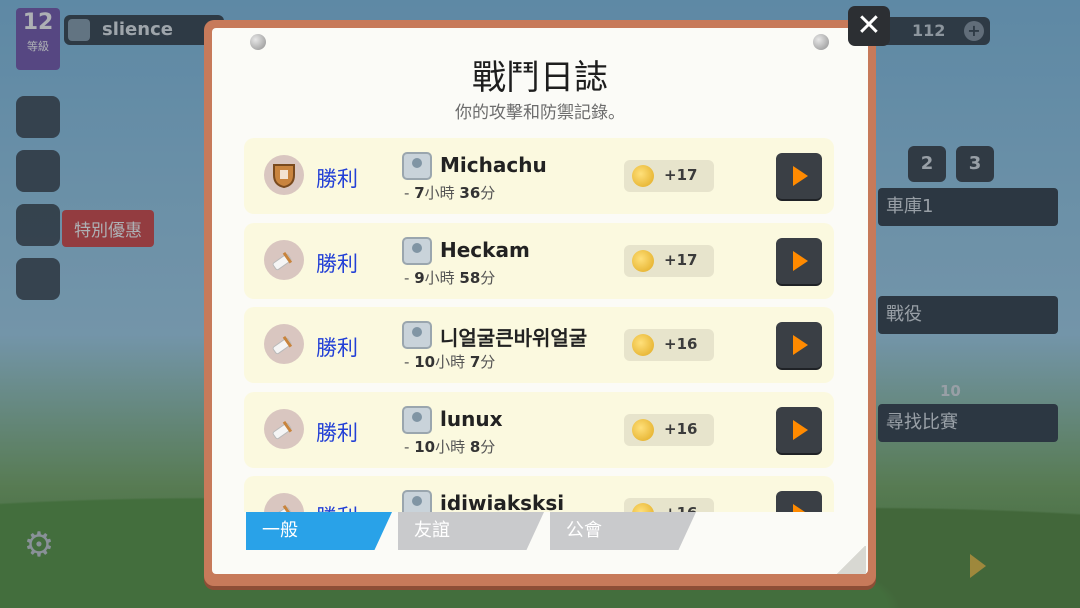 This screenshot has width=1080, height=608. Describe the element at coordinates (539, 430) in the screenshot. I see `list-item: 勝利 lunux - 10小時 8分 +16` at that location.